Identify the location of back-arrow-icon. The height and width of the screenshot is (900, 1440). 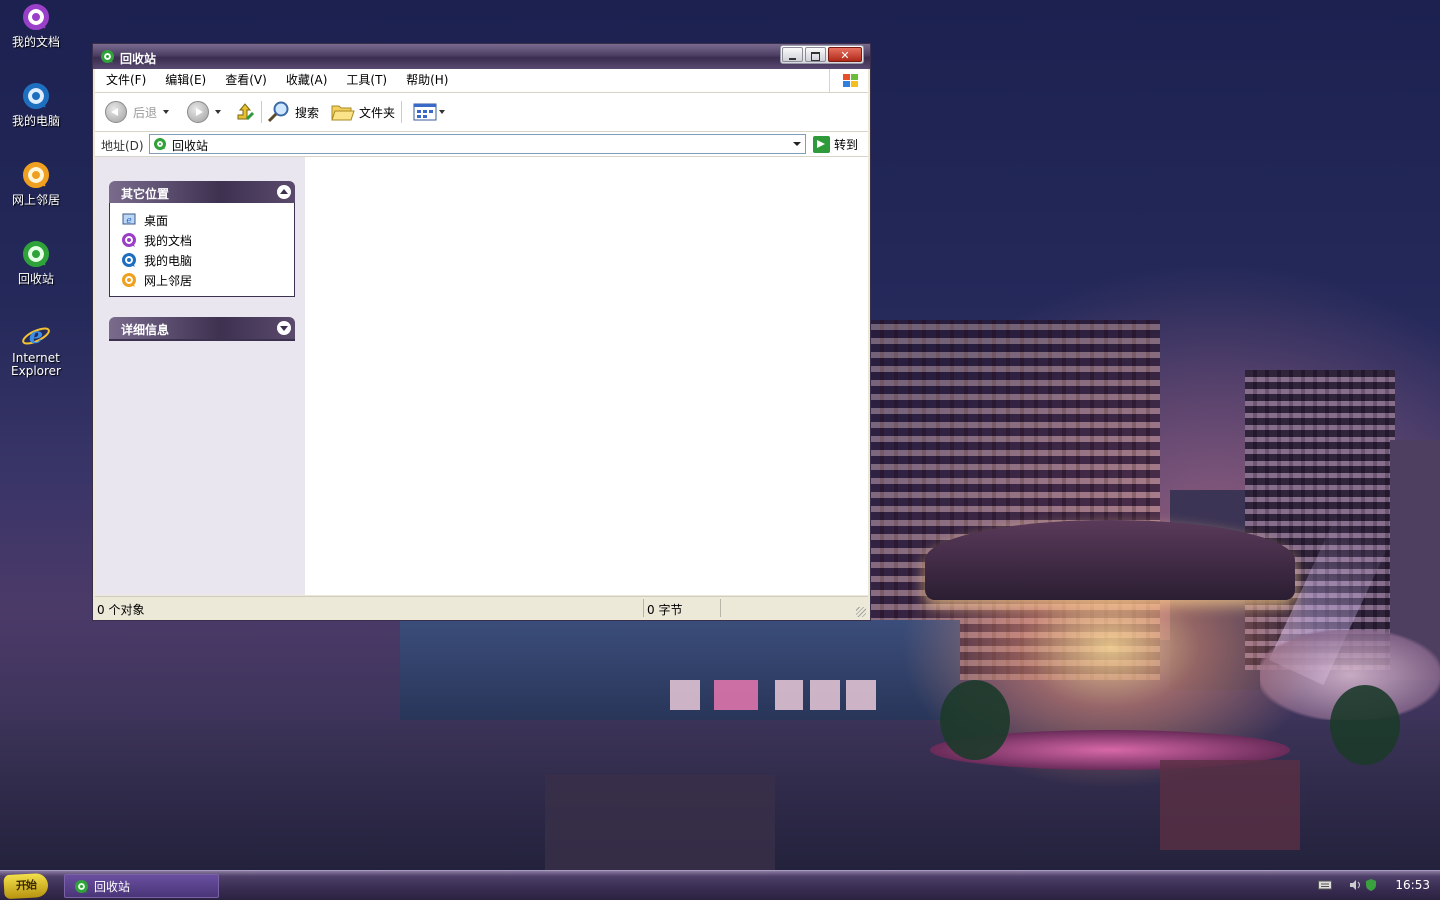
(116, 112).